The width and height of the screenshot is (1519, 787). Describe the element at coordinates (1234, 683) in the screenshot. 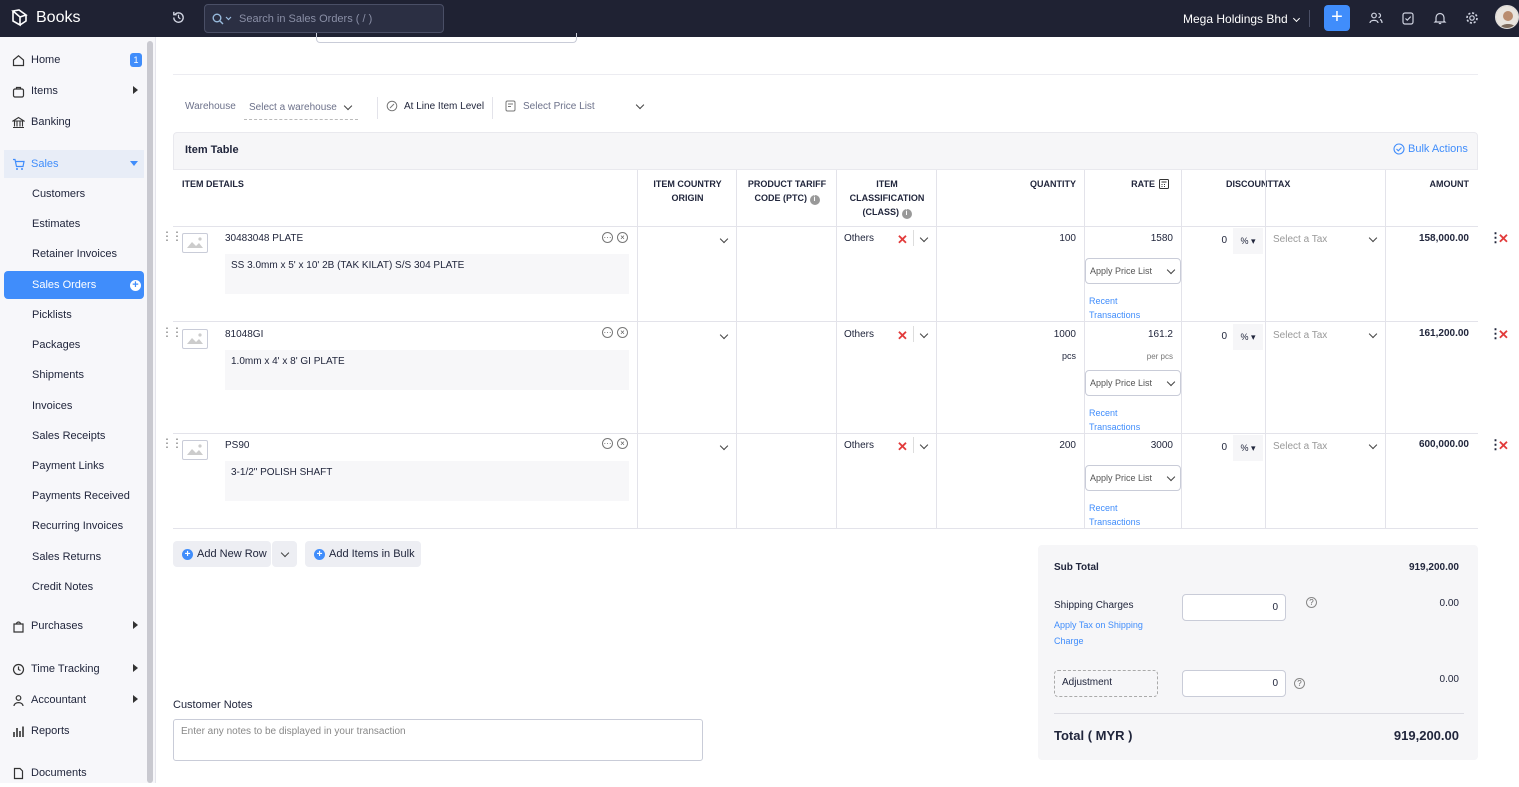

I see `adjustment-input: 0` at that location.